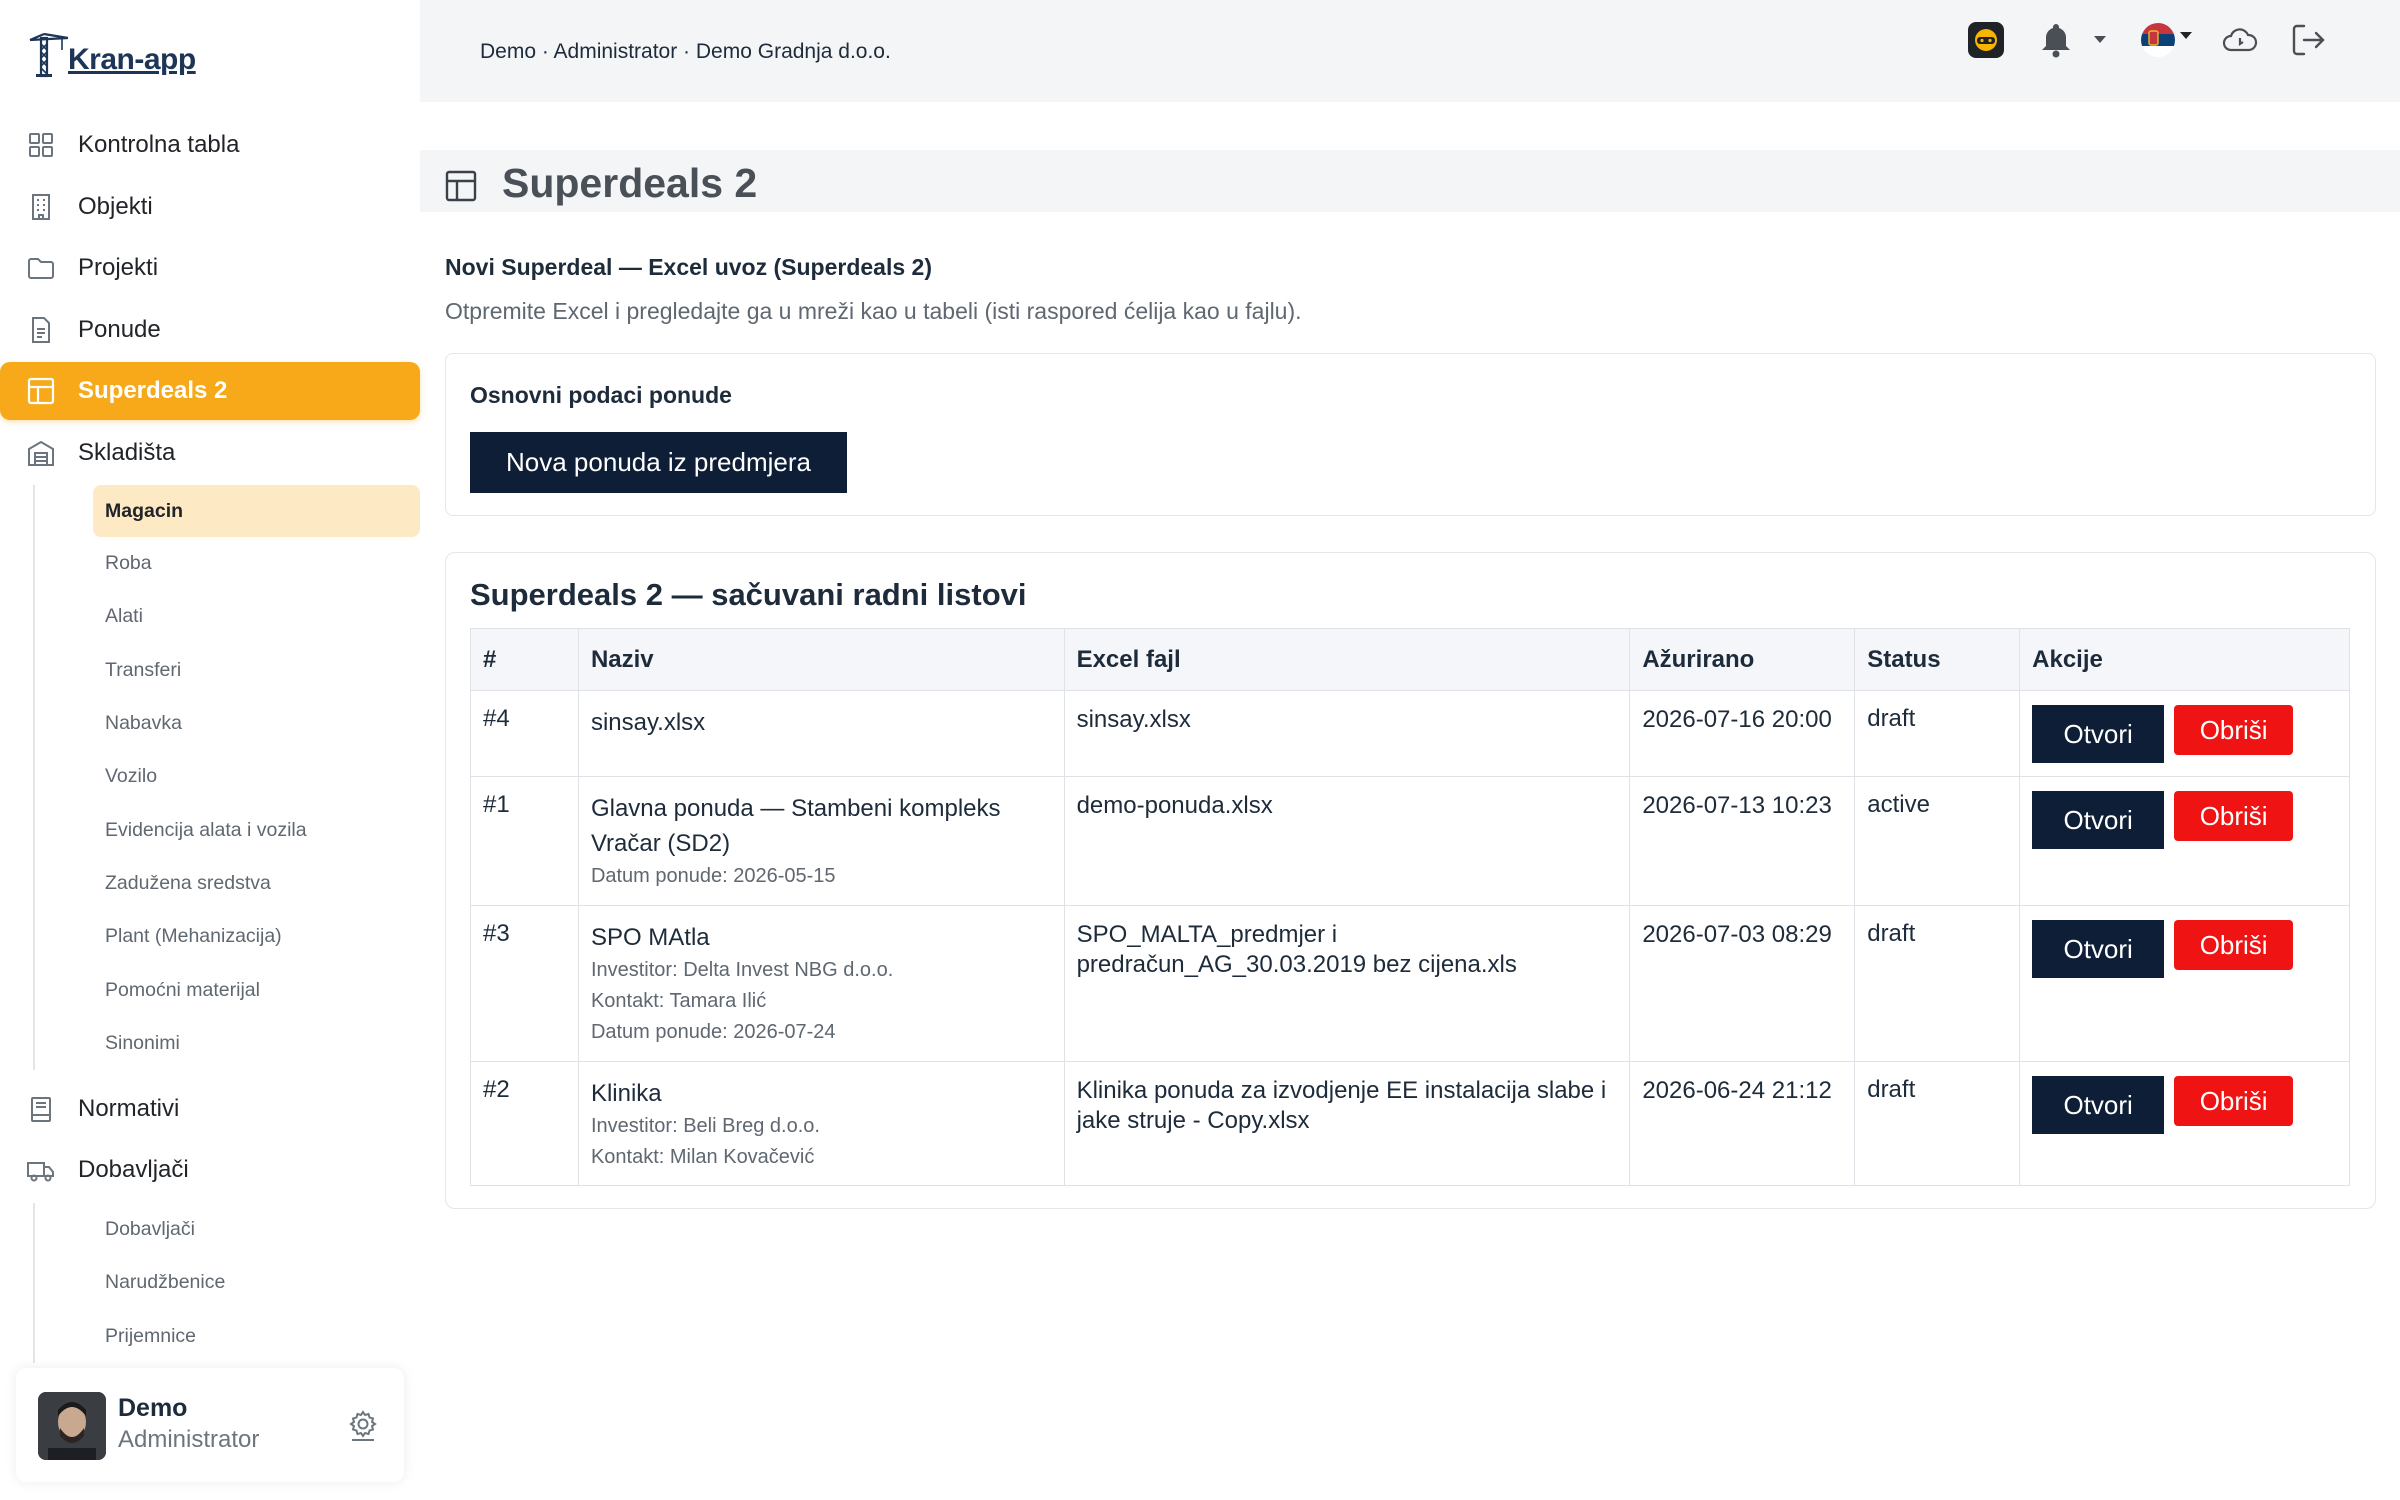 Image resolution: width=2400 pixels, height=1500 pixels. What do you see at coordinates (210, 723) in the screenshot?
I see `sub-item-nabavka: Nabavka` at bounding box center [210, 723].